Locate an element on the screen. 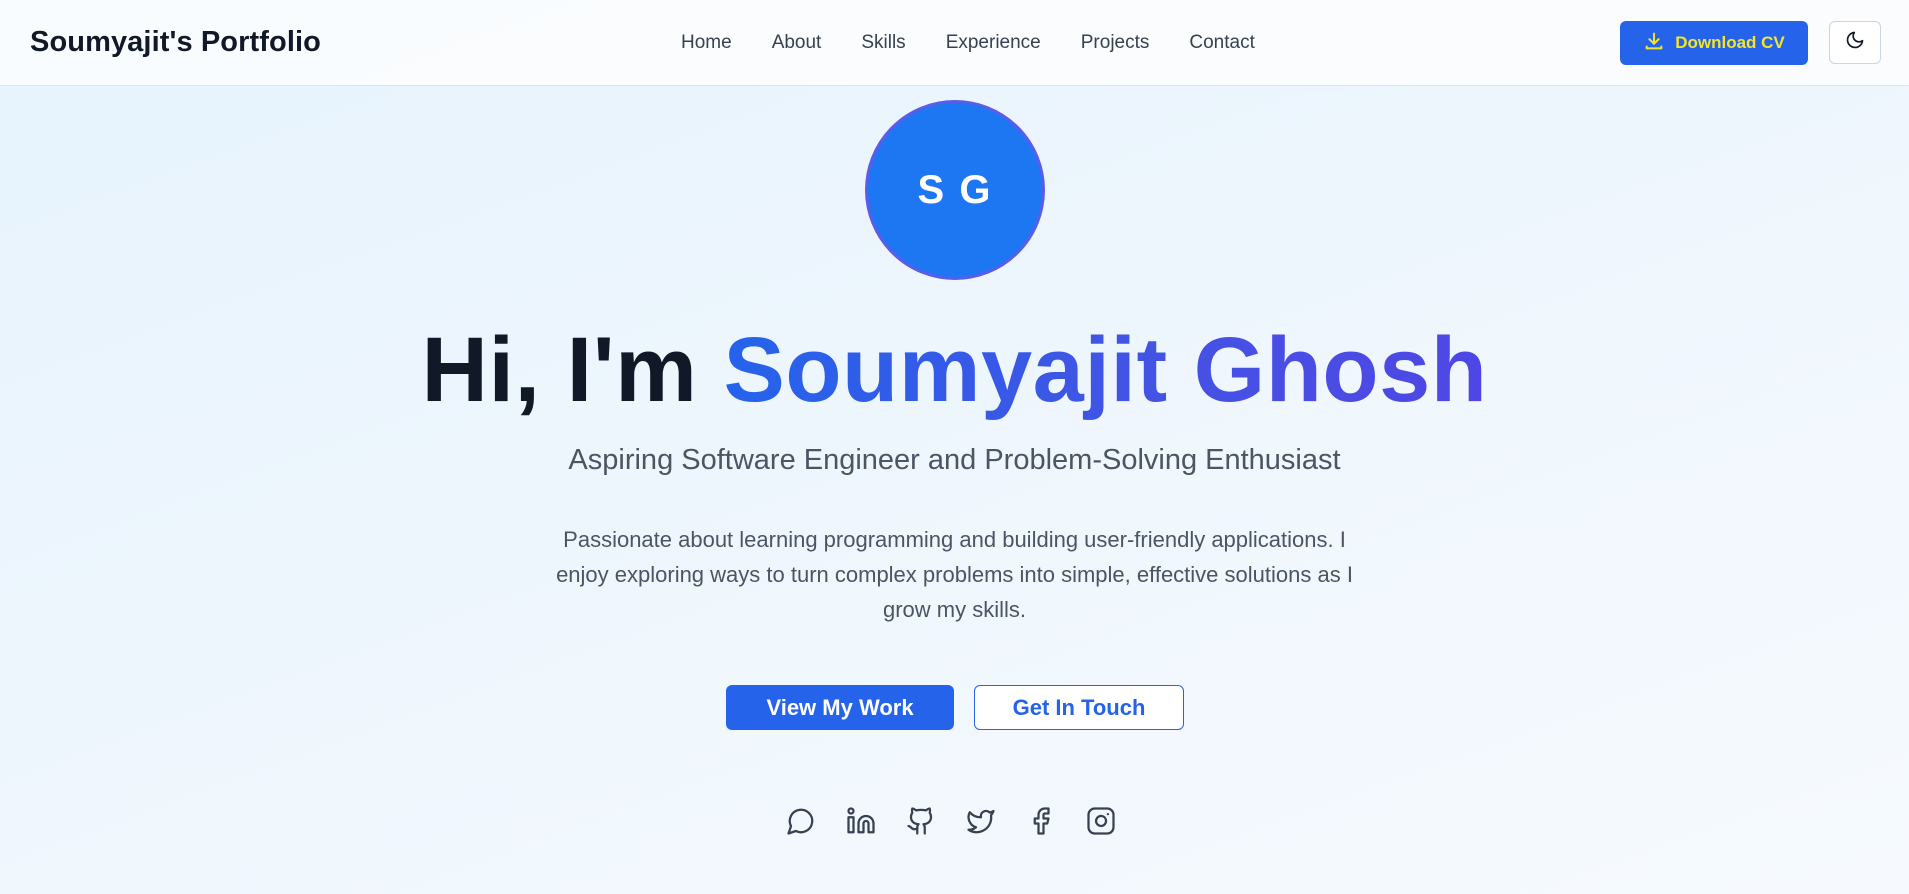 The width and height of the screenshot is (1909, 894). nav-link-experience: Experience is located at coordinates (993, 43).